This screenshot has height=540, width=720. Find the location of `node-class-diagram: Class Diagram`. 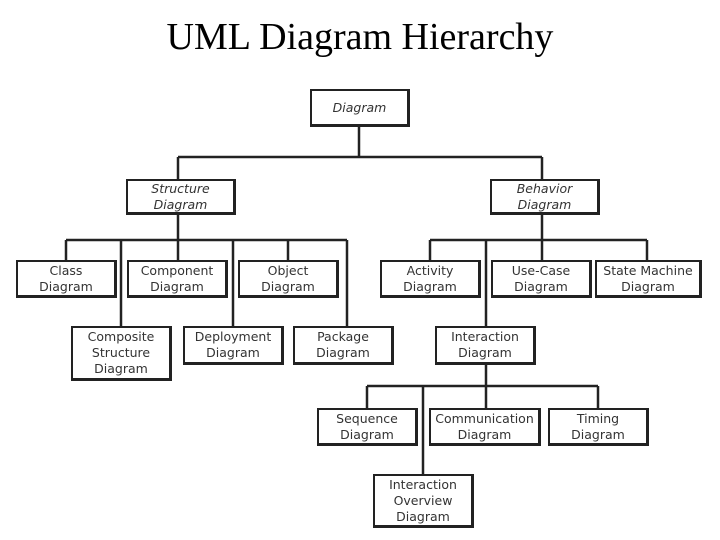

node-class-diagram: Class Diagram is located at coordinates (66, 279).